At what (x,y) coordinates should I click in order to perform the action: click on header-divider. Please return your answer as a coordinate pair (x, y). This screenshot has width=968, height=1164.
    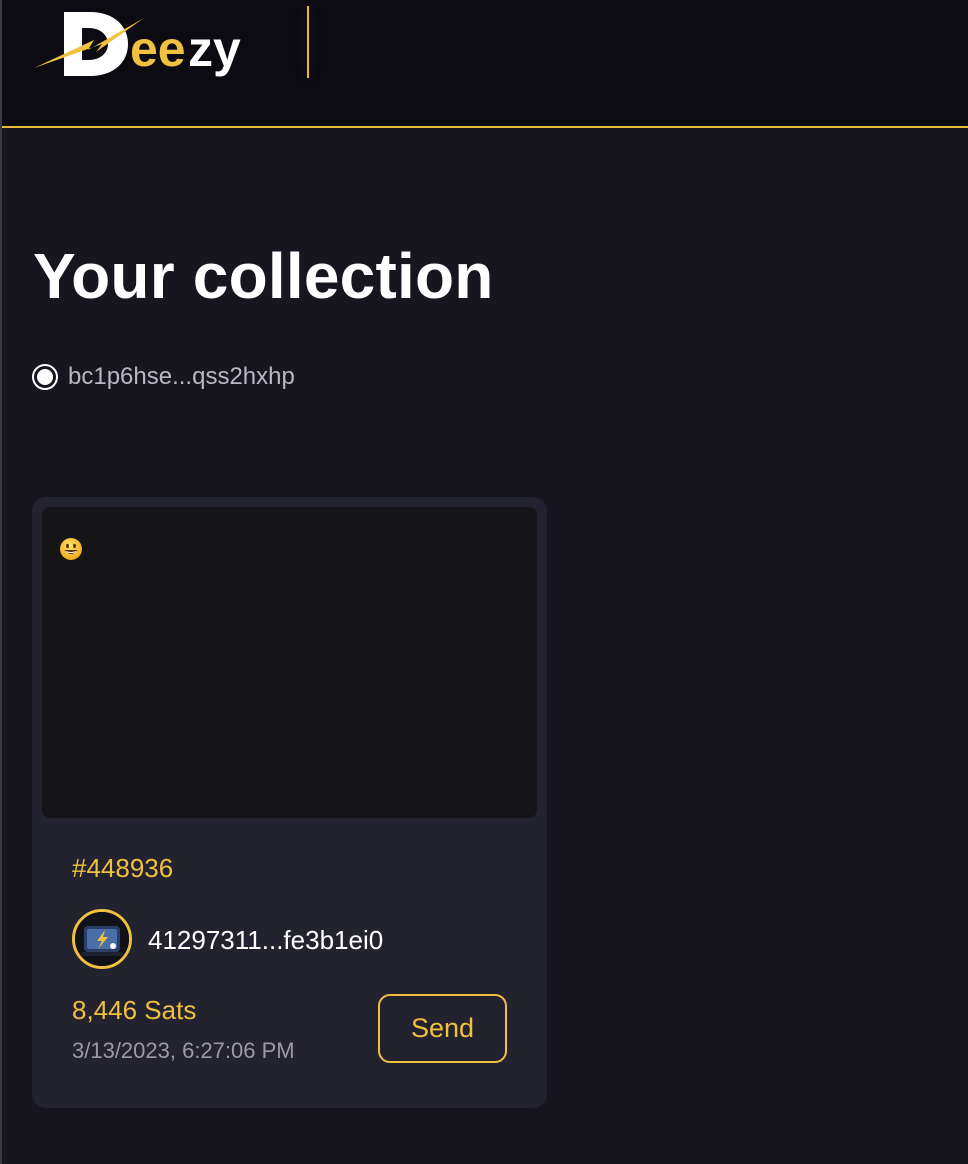
    Looking at the image, I should click on (308, 42).